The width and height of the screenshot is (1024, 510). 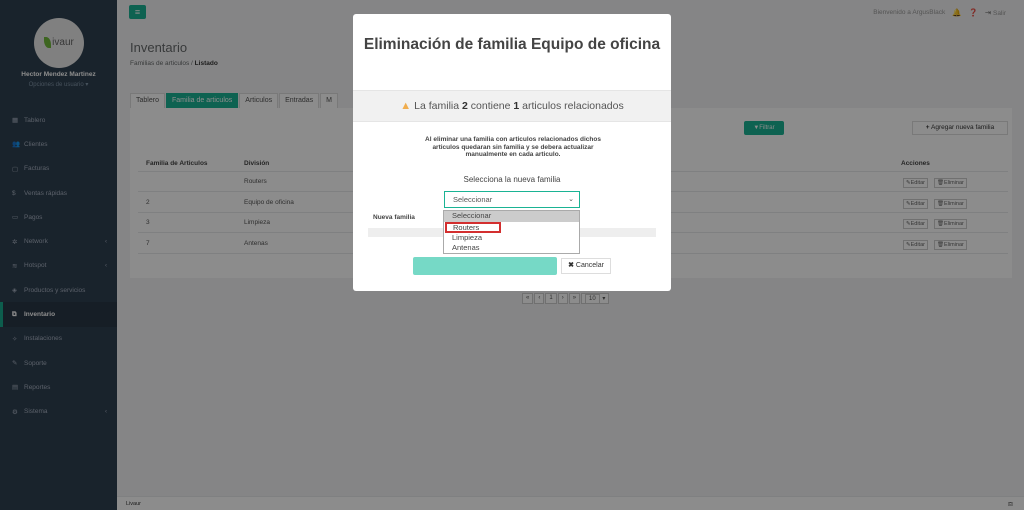 I want to click on new-family-select: Seleccionar ⌄, so click(x=512, y=199).